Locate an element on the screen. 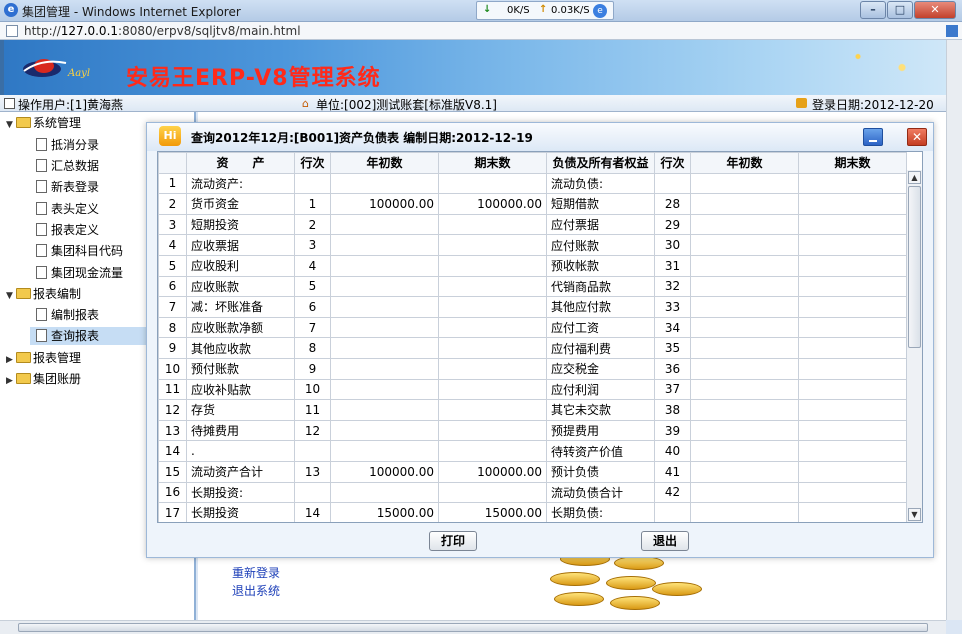  asset-line: 9 is located at coordinates (312, 368).